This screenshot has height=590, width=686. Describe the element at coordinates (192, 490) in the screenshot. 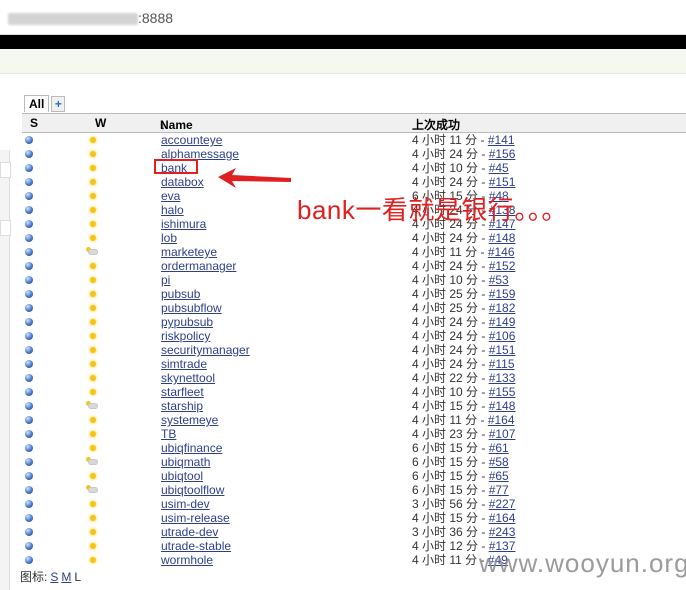

I see `job-name-link: ubiqtoolflow` at that location.